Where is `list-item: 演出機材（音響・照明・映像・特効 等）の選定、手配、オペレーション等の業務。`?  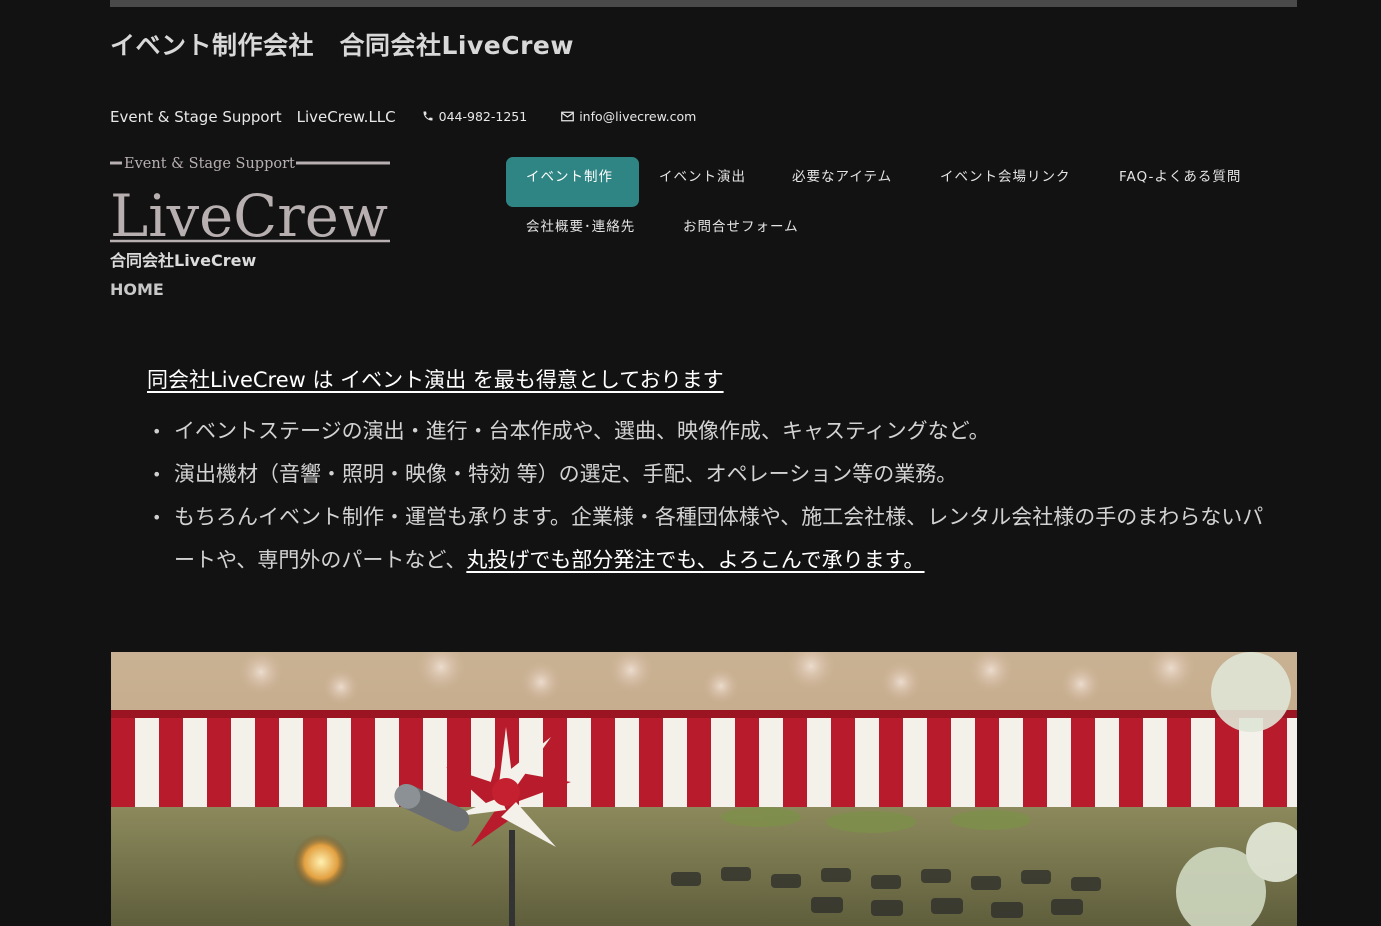
list-item: 演出機材（音響・照明・映像・特効 等）の選定、手配、オペレーション等の業務。 is located at coordinates (710, 474).